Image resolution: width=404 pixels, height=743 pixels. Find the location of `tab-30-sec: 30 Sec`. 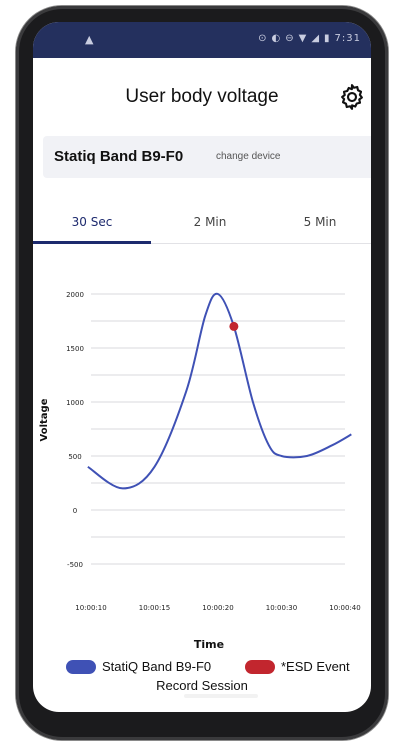

tab-30-sec: 30 Sec is located at coordinates (92, 222).